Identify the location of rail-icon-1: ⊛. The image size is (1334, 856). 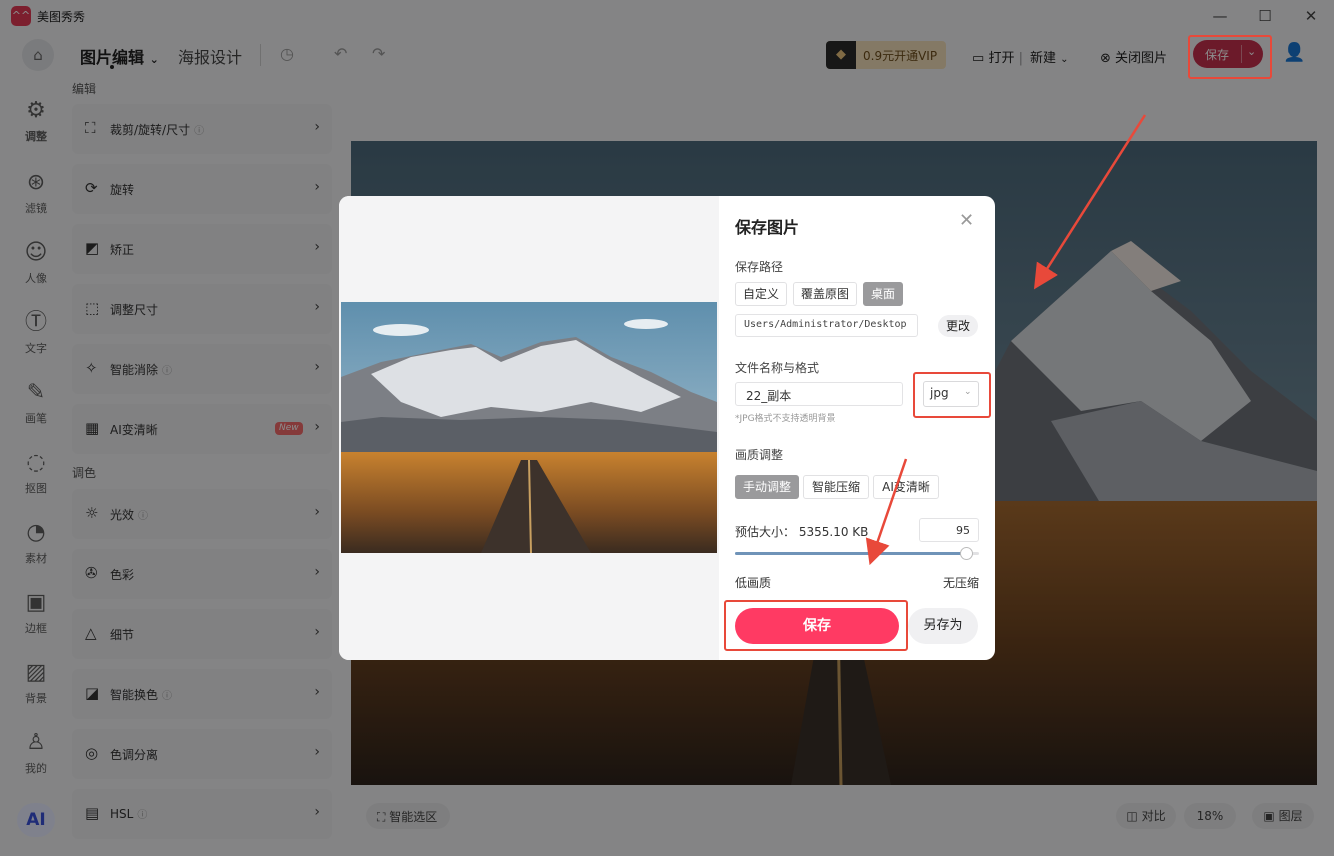
(36, 182).